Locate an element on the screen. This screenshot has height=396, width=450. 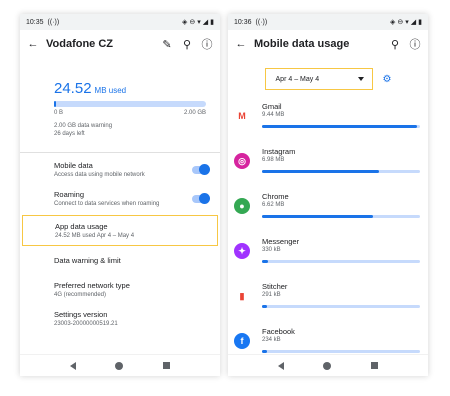
usage-number: 24.52 is located at coordinates (73, 88).